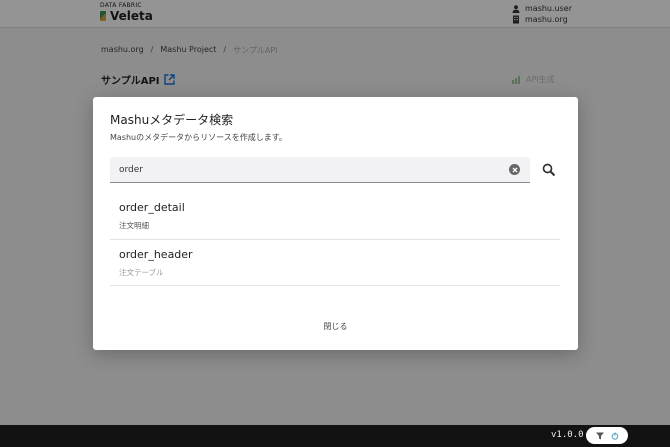 The width and height of the screenshot is (670, 447). I want to click on footer-toggle, so click(607, 435).